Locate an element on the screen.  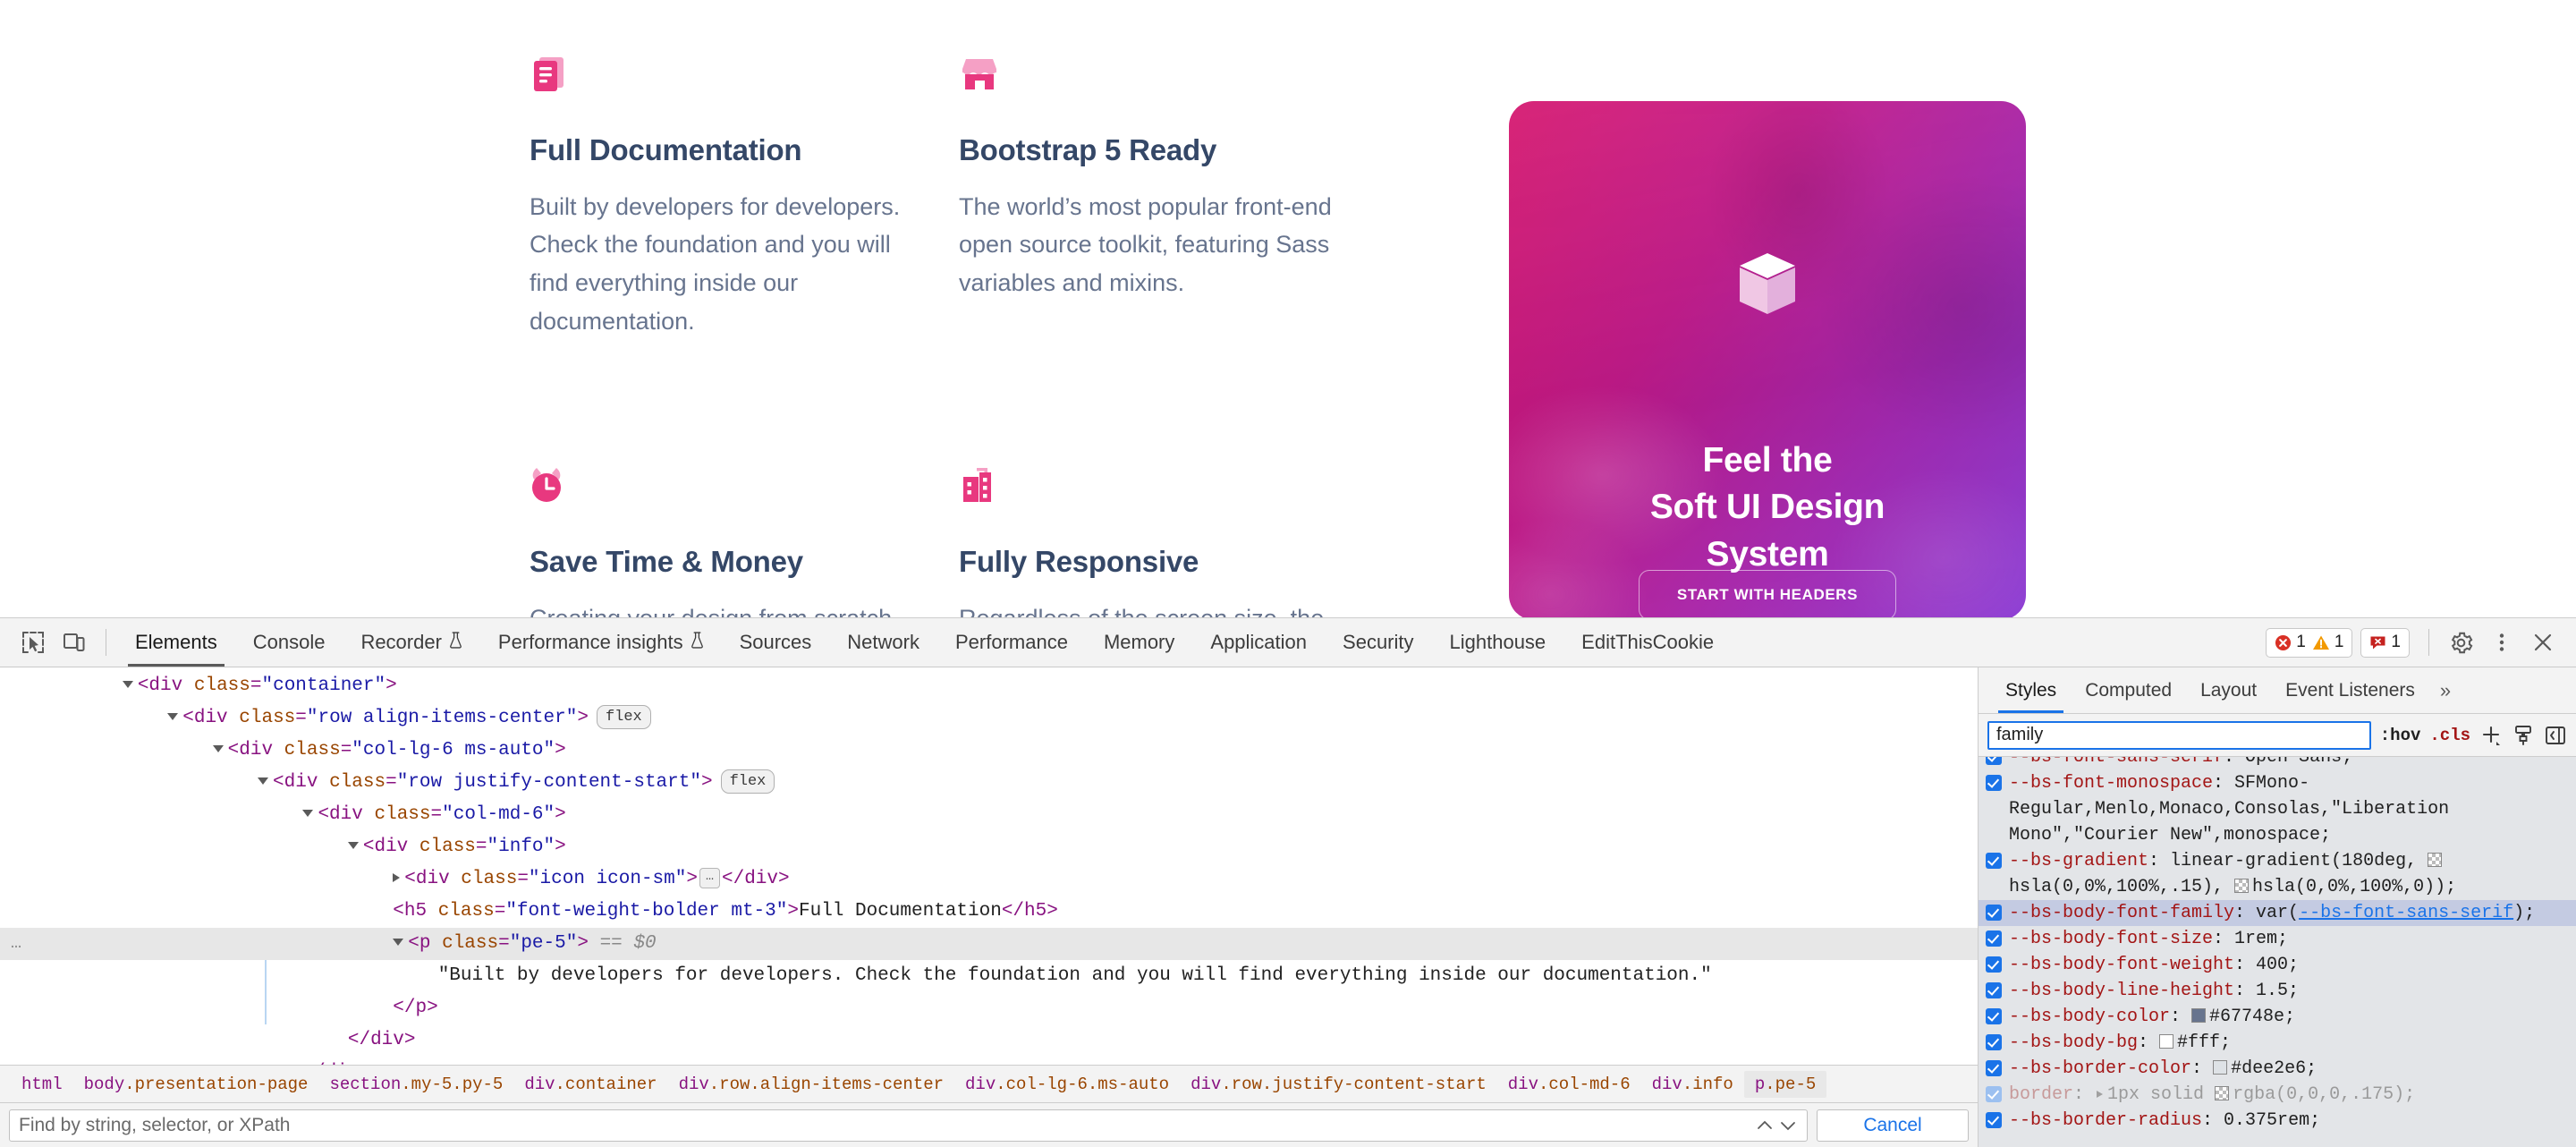
inspect-element-icon is located at coordinates (33, 642).